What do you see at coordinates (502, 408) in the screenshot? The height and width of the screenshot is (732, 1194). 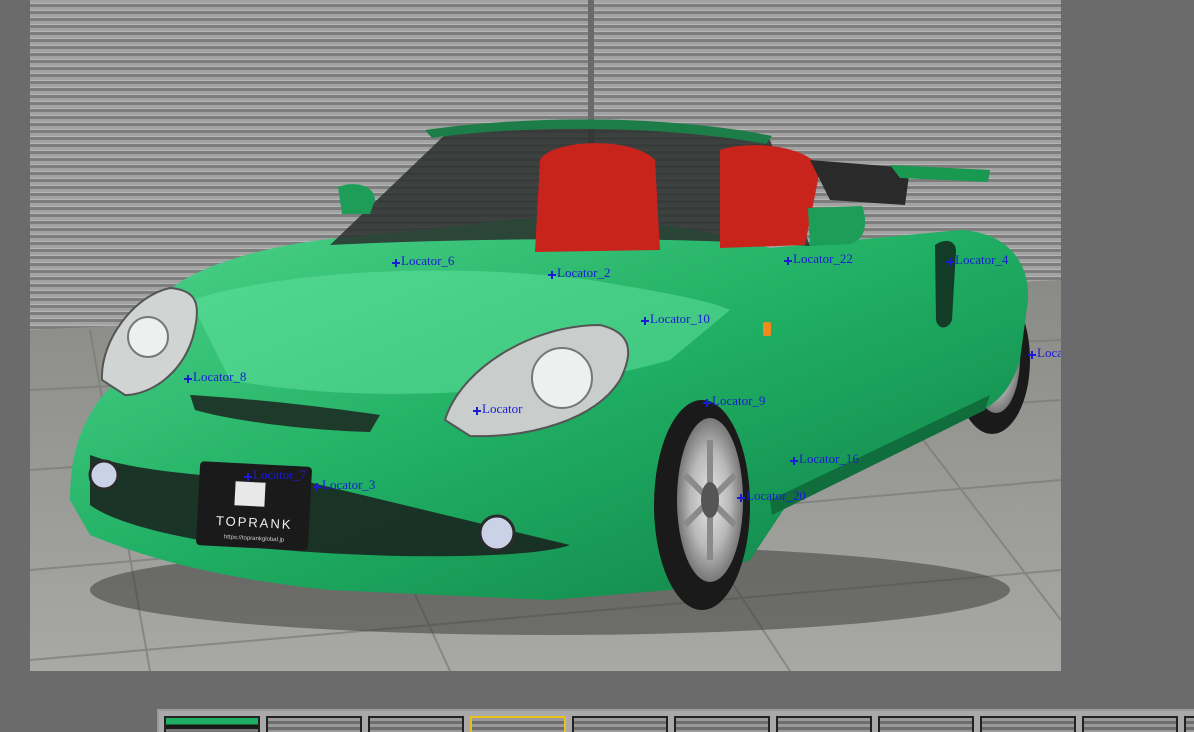 I see `locator-label: Locator` at bounding box center [502, 408].